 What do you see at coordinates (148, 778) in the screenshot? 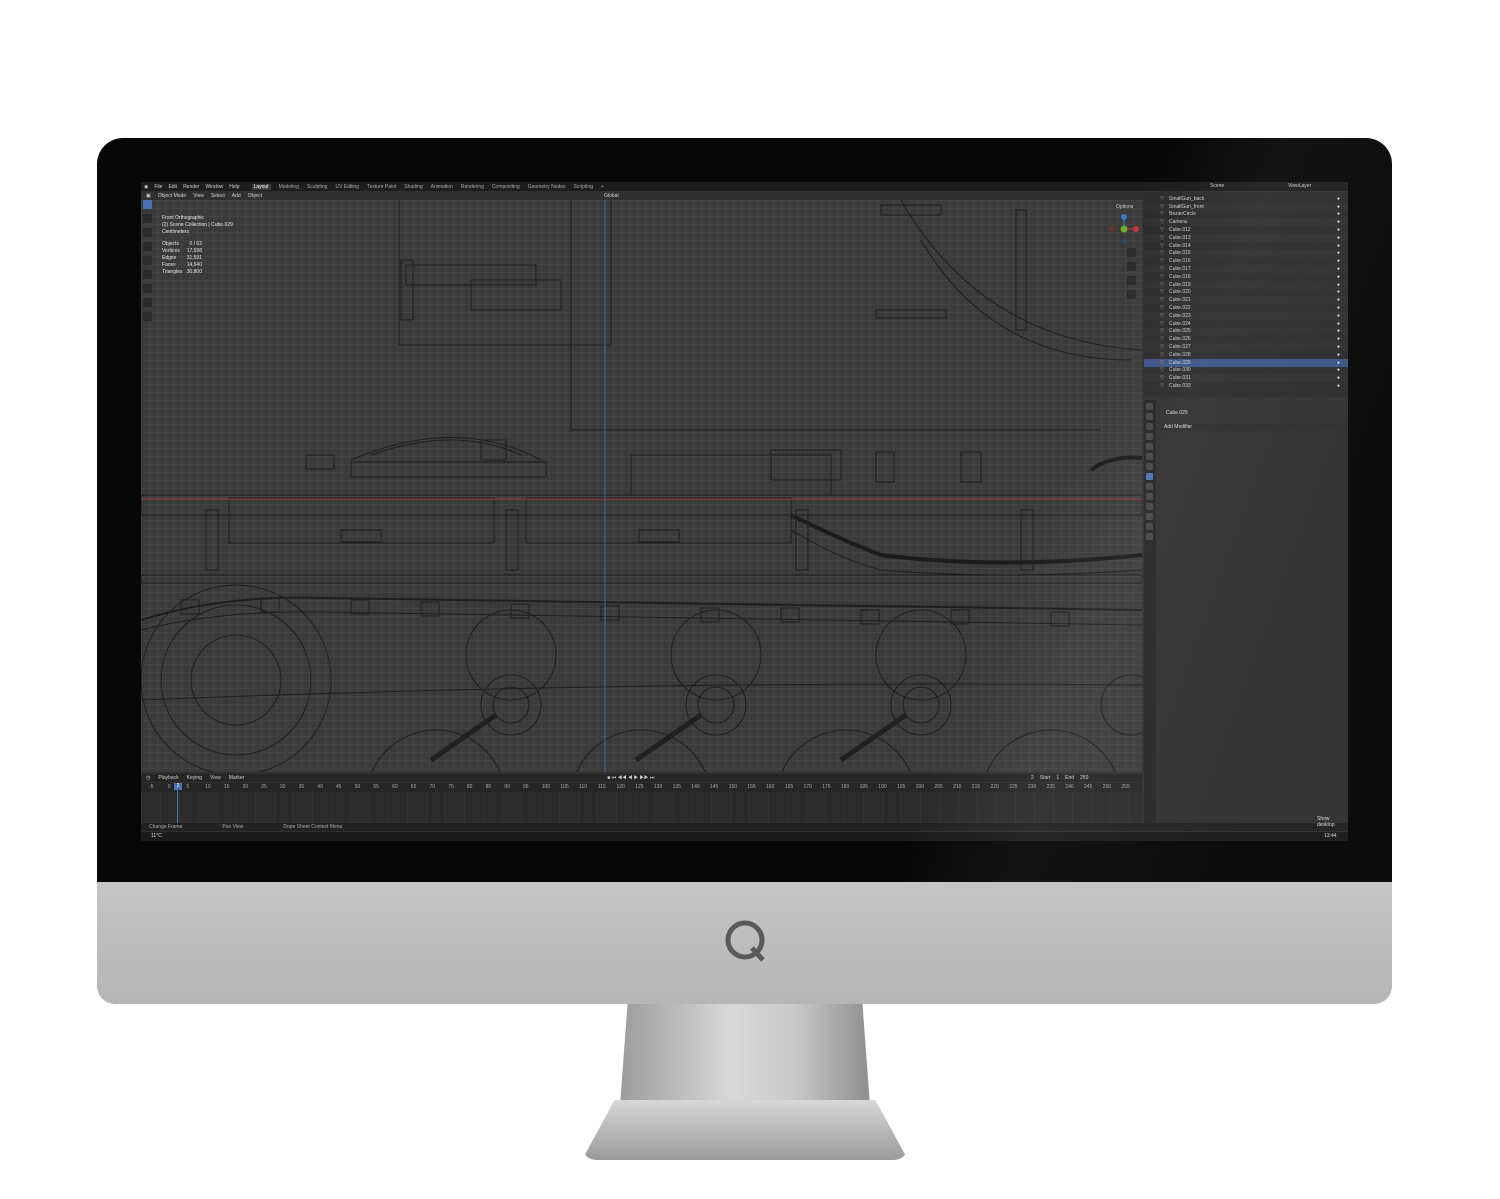
I see `timeline-editor-icon: ◷` at bounding box center [148, 778].